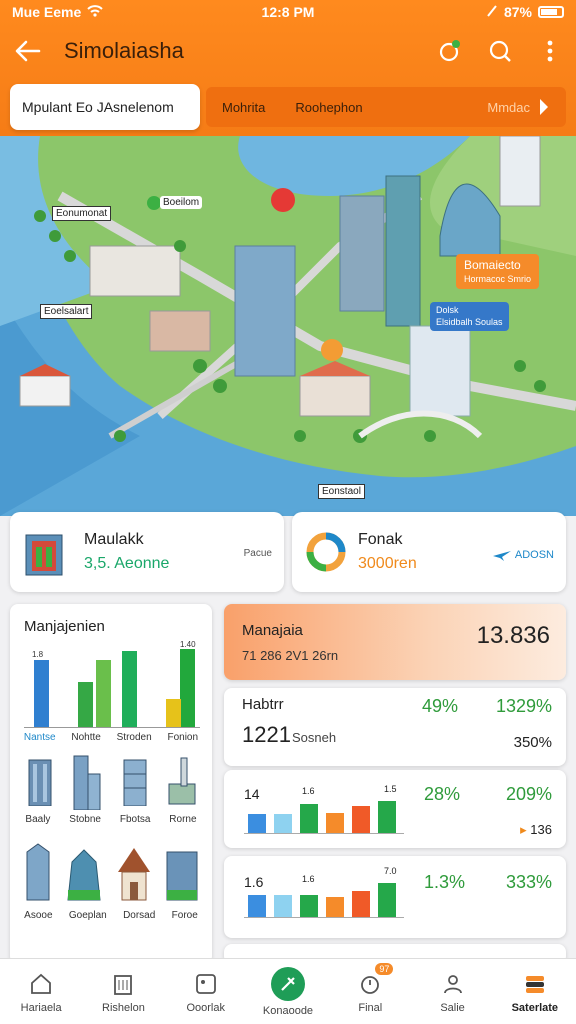 Image resolution: width=576 pixels, height=1024 pixels. Describe the element at coordinates (87, 915) in the screenshot. I see `building2-label-1: Goeplan` at that location.